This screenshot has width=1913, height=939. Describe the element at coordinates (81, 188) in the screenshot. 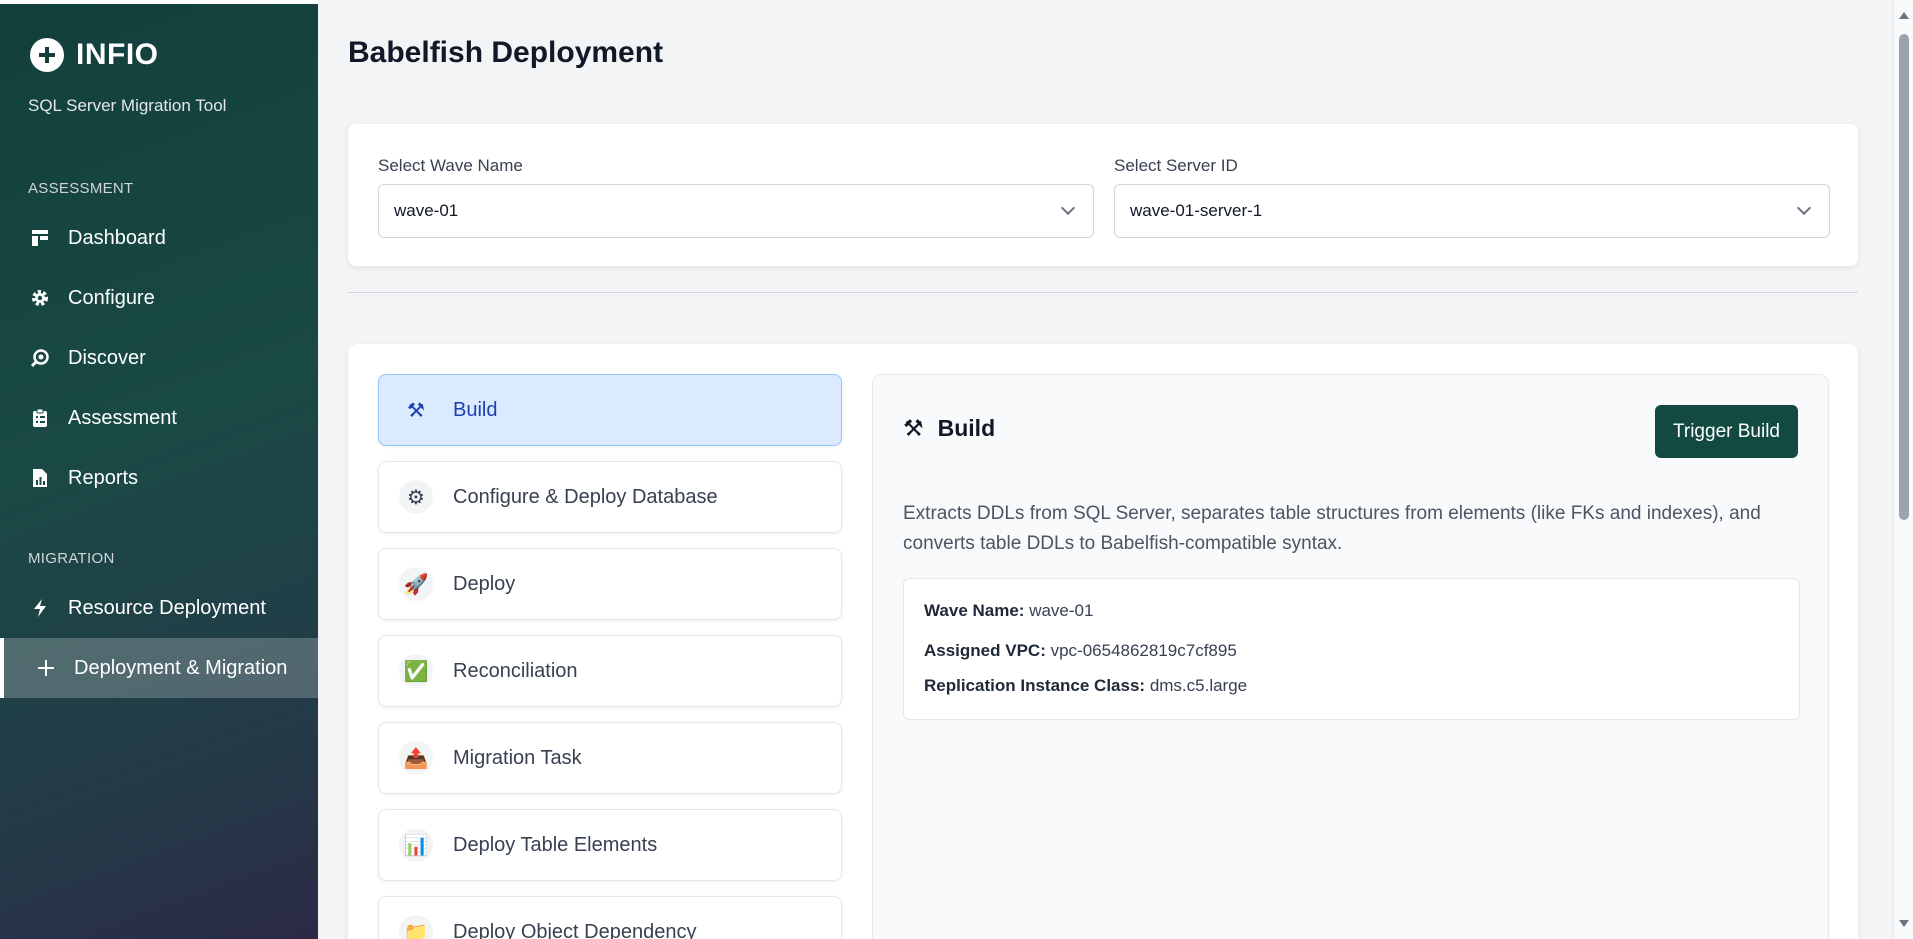

I see `section-label-assessment: ASSESSMENT` at that location.